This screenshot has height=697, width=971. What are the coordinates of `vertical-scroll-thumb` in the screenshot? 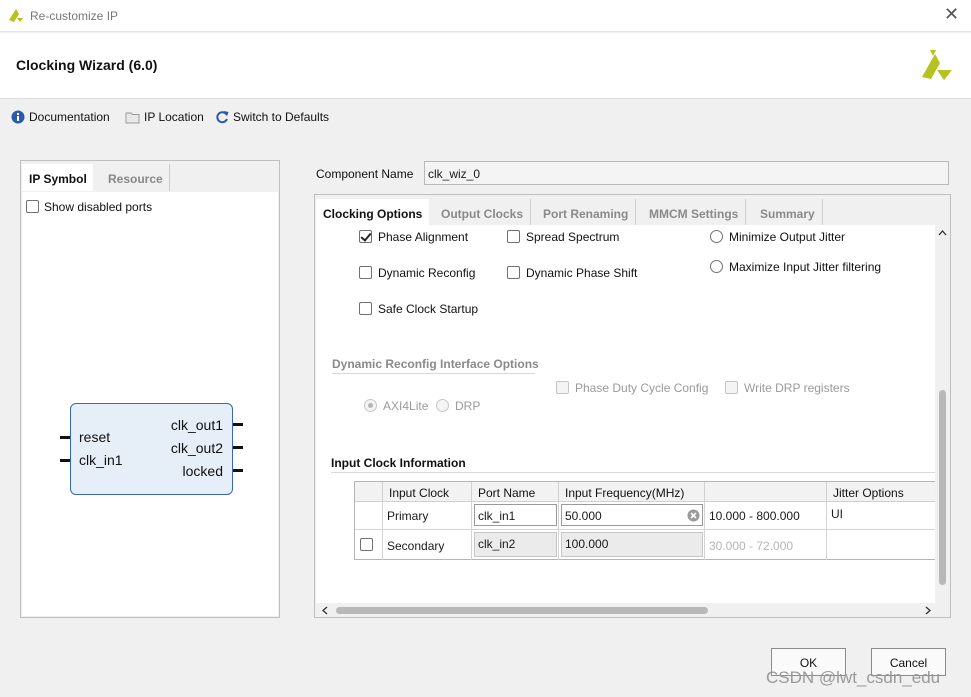 It's located at (942, 487).